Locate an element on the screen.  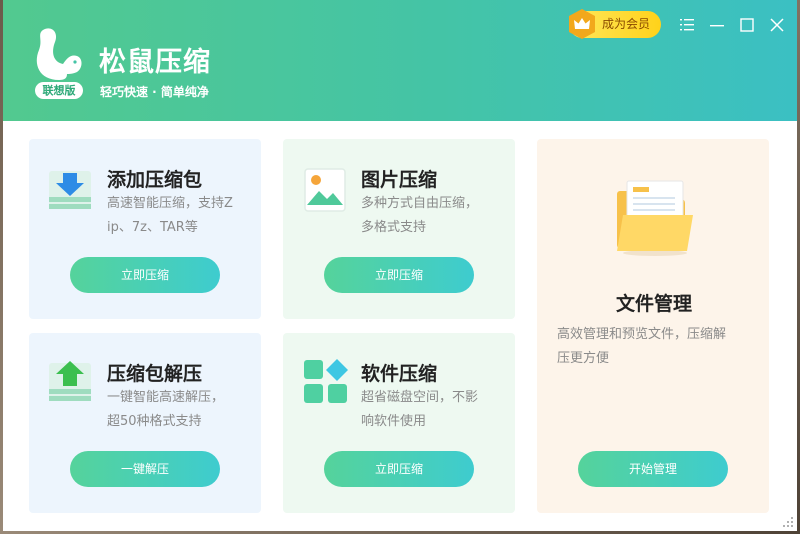
card-desc-line2: 压更方便 is located at coordinates (583, 358).